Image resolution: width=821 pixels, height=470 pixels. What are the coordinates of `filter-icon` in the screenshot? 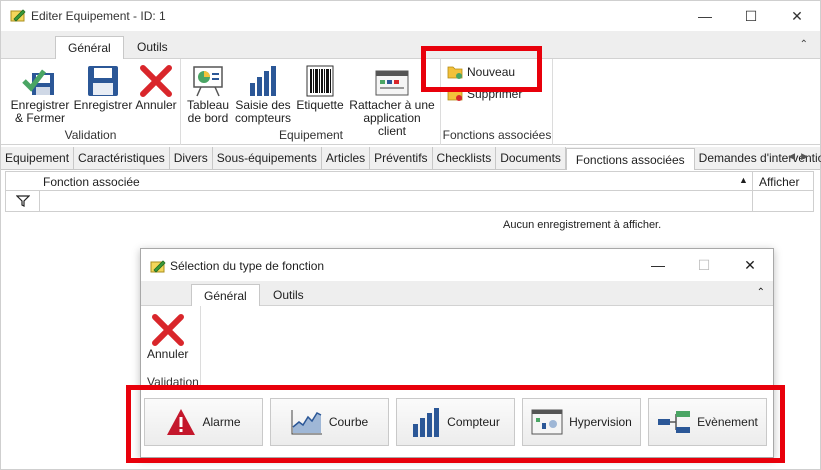 It's located at (23, 201).